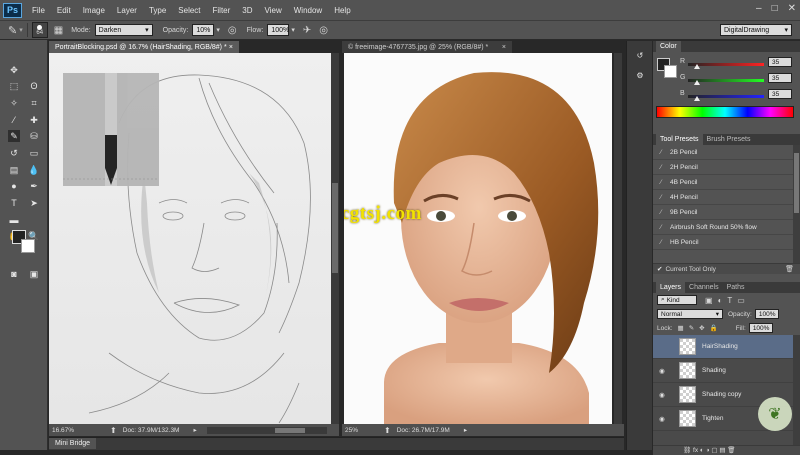  I want to click on color-spectrum-ramp, so click(725, 112).